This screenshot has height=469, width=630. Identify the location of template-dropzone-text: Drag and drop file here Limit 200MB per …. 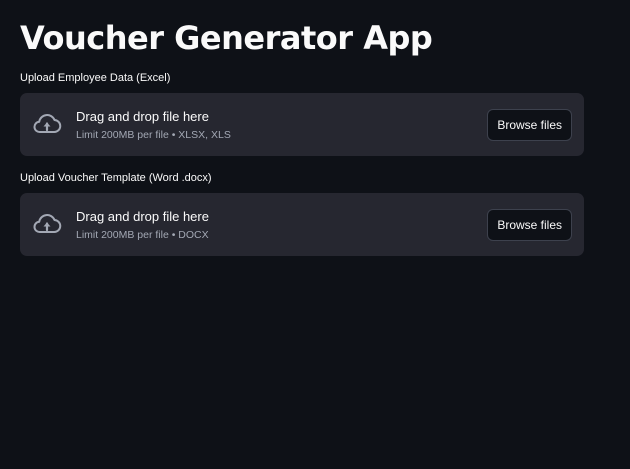
(142, 225).